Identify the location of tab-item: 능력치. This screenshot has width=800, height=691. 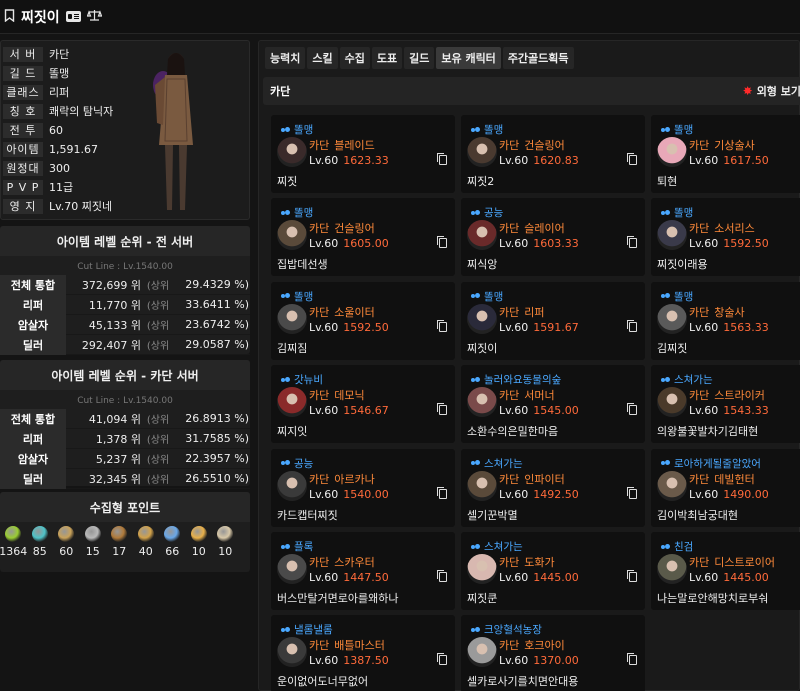
(285, 58).